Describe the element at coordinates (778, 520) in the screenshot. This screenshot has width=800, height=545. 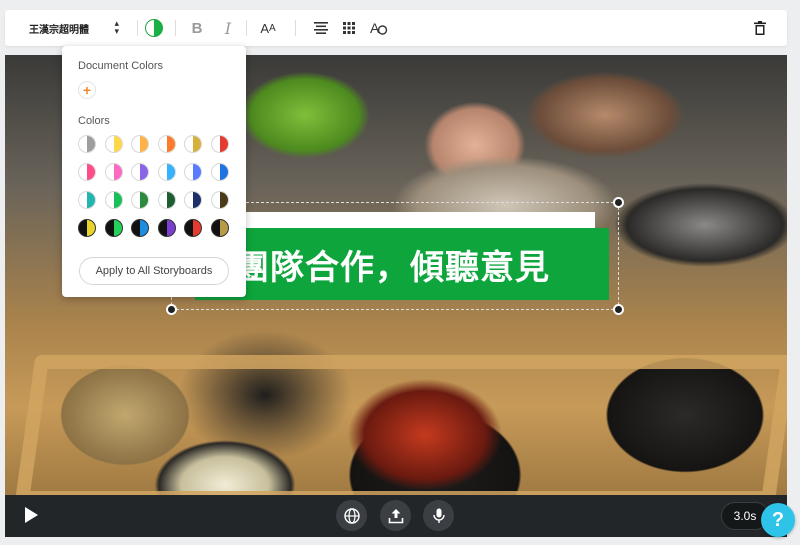
I see `help-button: ?` at that location.